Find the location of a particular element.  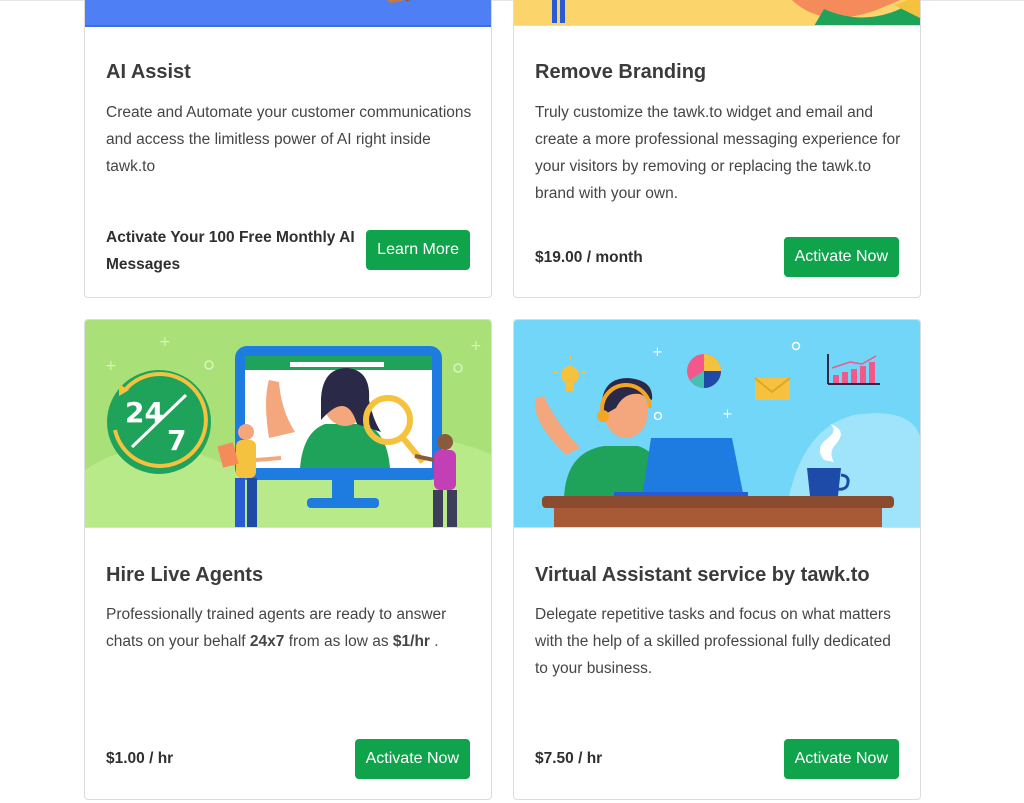

card-banner-hire-live-agents: + + + 24 7 is located at coordinates (288, 424).